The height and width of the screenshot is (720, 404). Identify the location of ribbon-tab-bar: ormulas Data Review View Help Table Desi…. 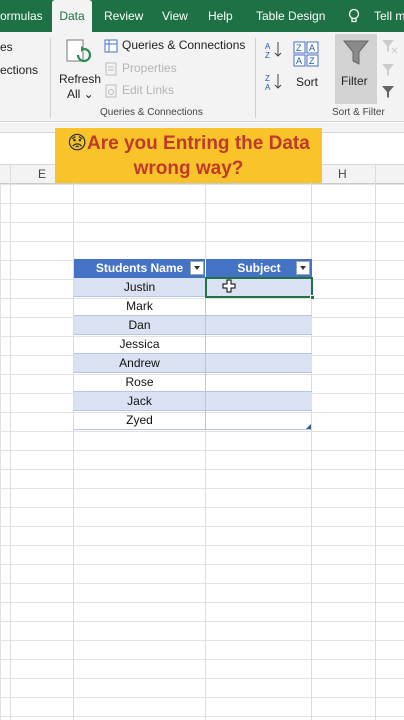
(202, 16).